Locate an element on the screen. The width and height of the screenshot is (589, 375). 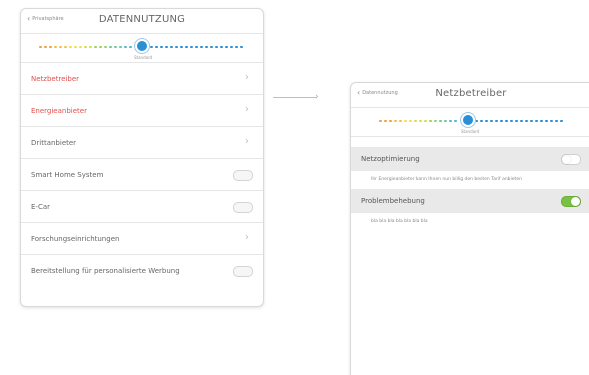
setting-row: Netzoptimierung is located at coordinates (470, 159).